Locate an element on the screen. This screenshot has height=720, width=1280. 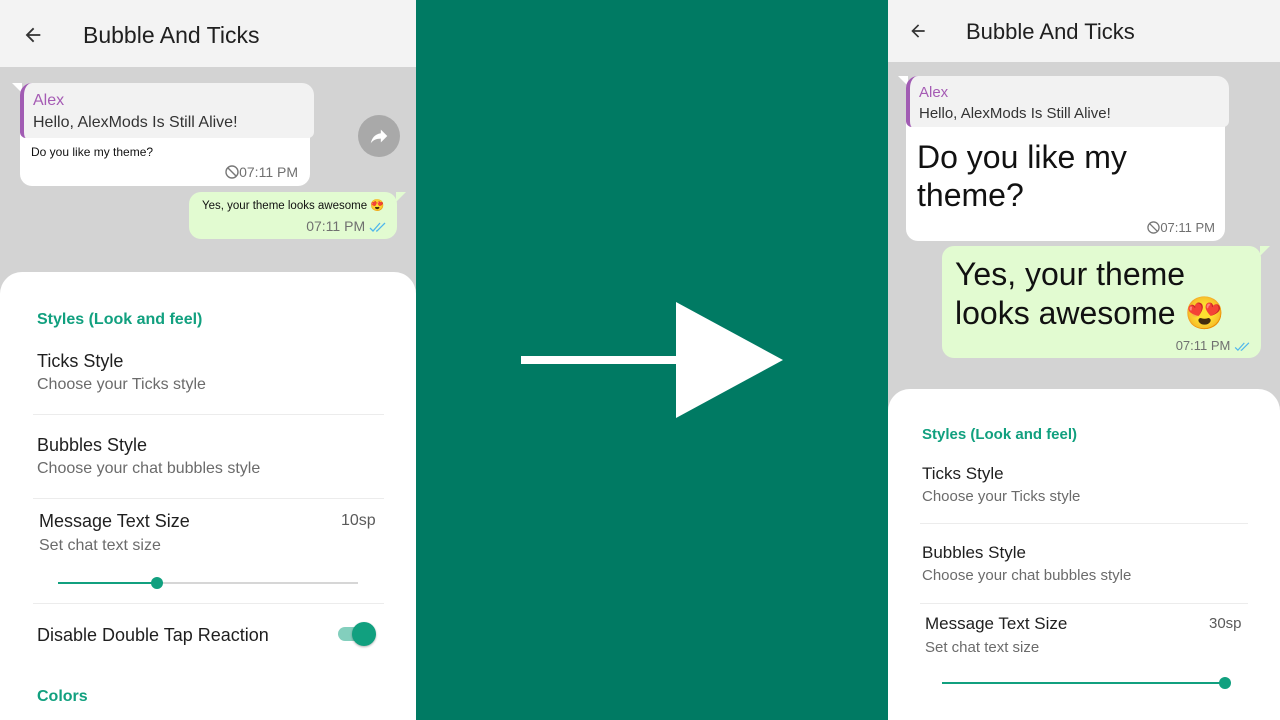
toggle-thumb is located at coordinates (364, 634).